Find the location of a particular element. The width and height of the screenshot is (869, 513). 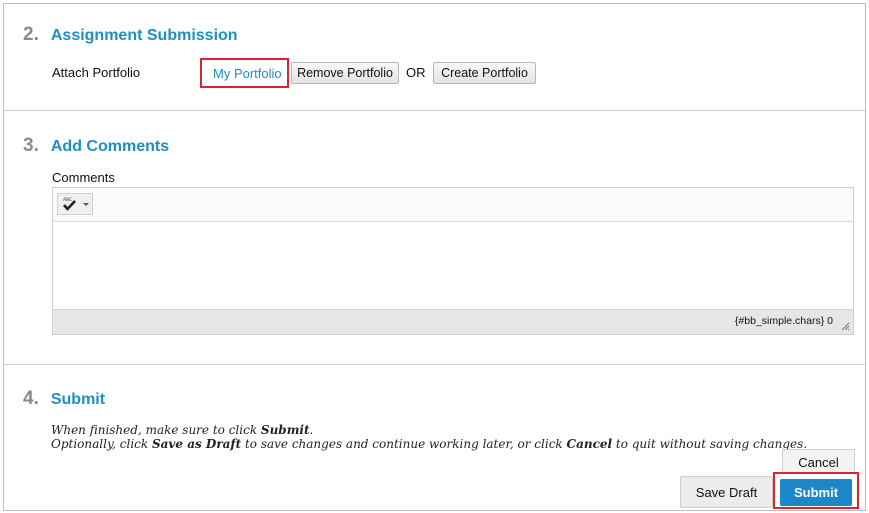

section-heading: 4. Submit is located at coordinates (64, 399).